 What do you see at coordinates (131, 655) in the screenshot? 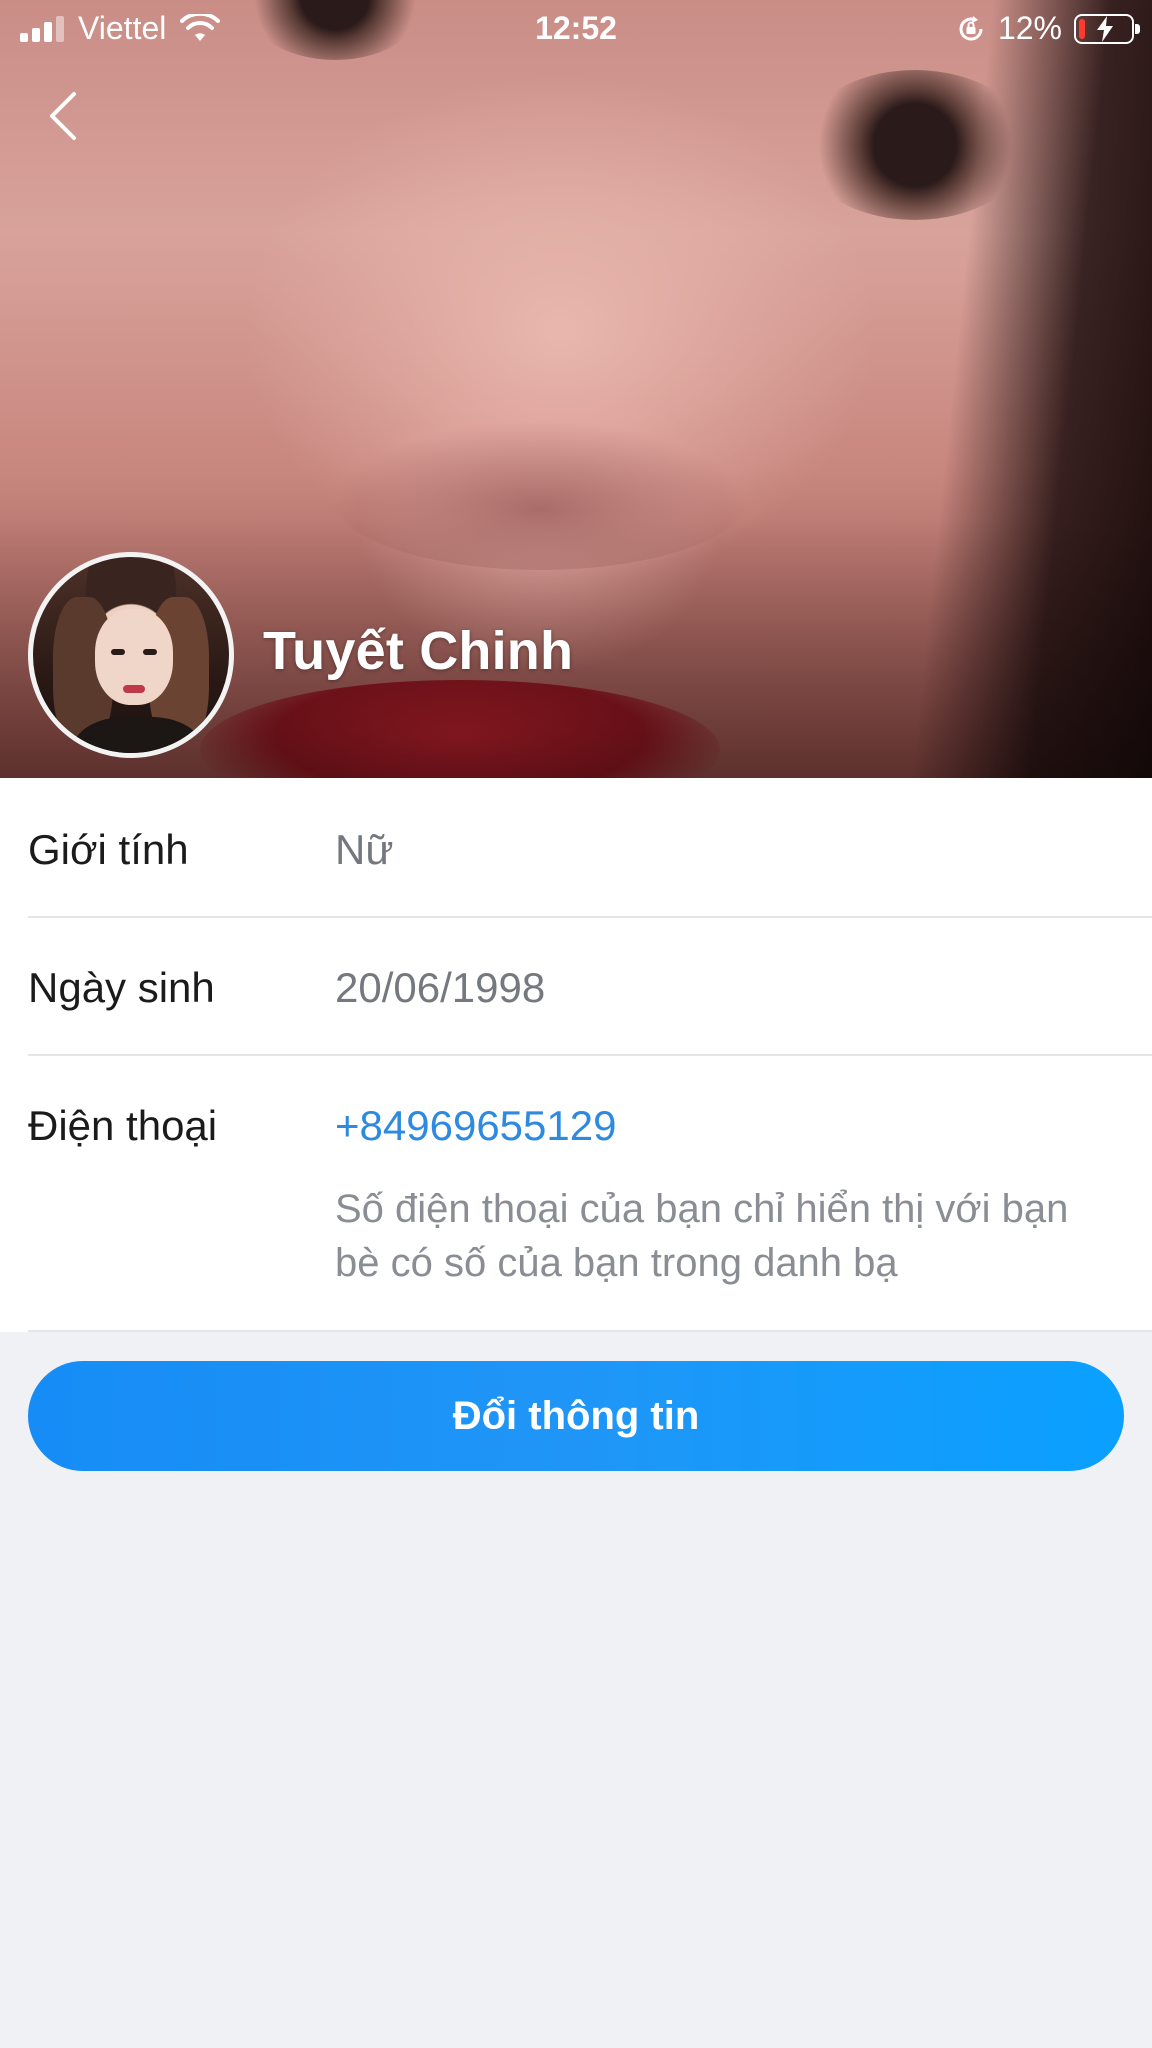
I see `avatar` at bounding box center [131, 655].